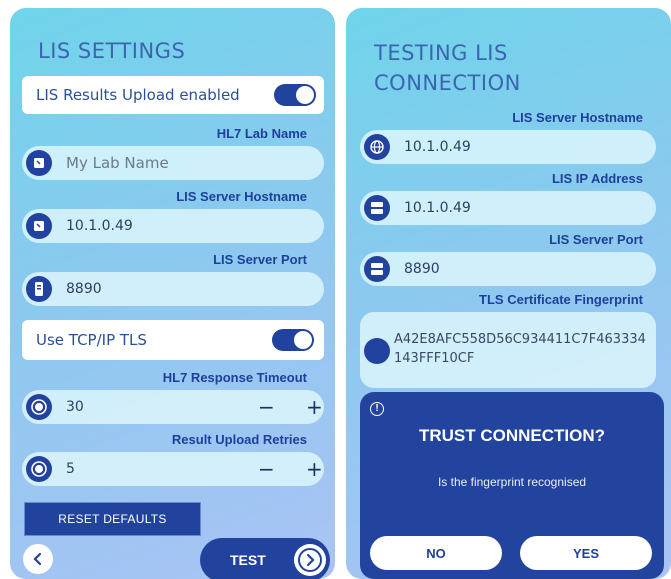 This screenshot has width=671, height=579. I want to click on upload-enabled-label: LIS Results Upload enabled, so click(138, 95).